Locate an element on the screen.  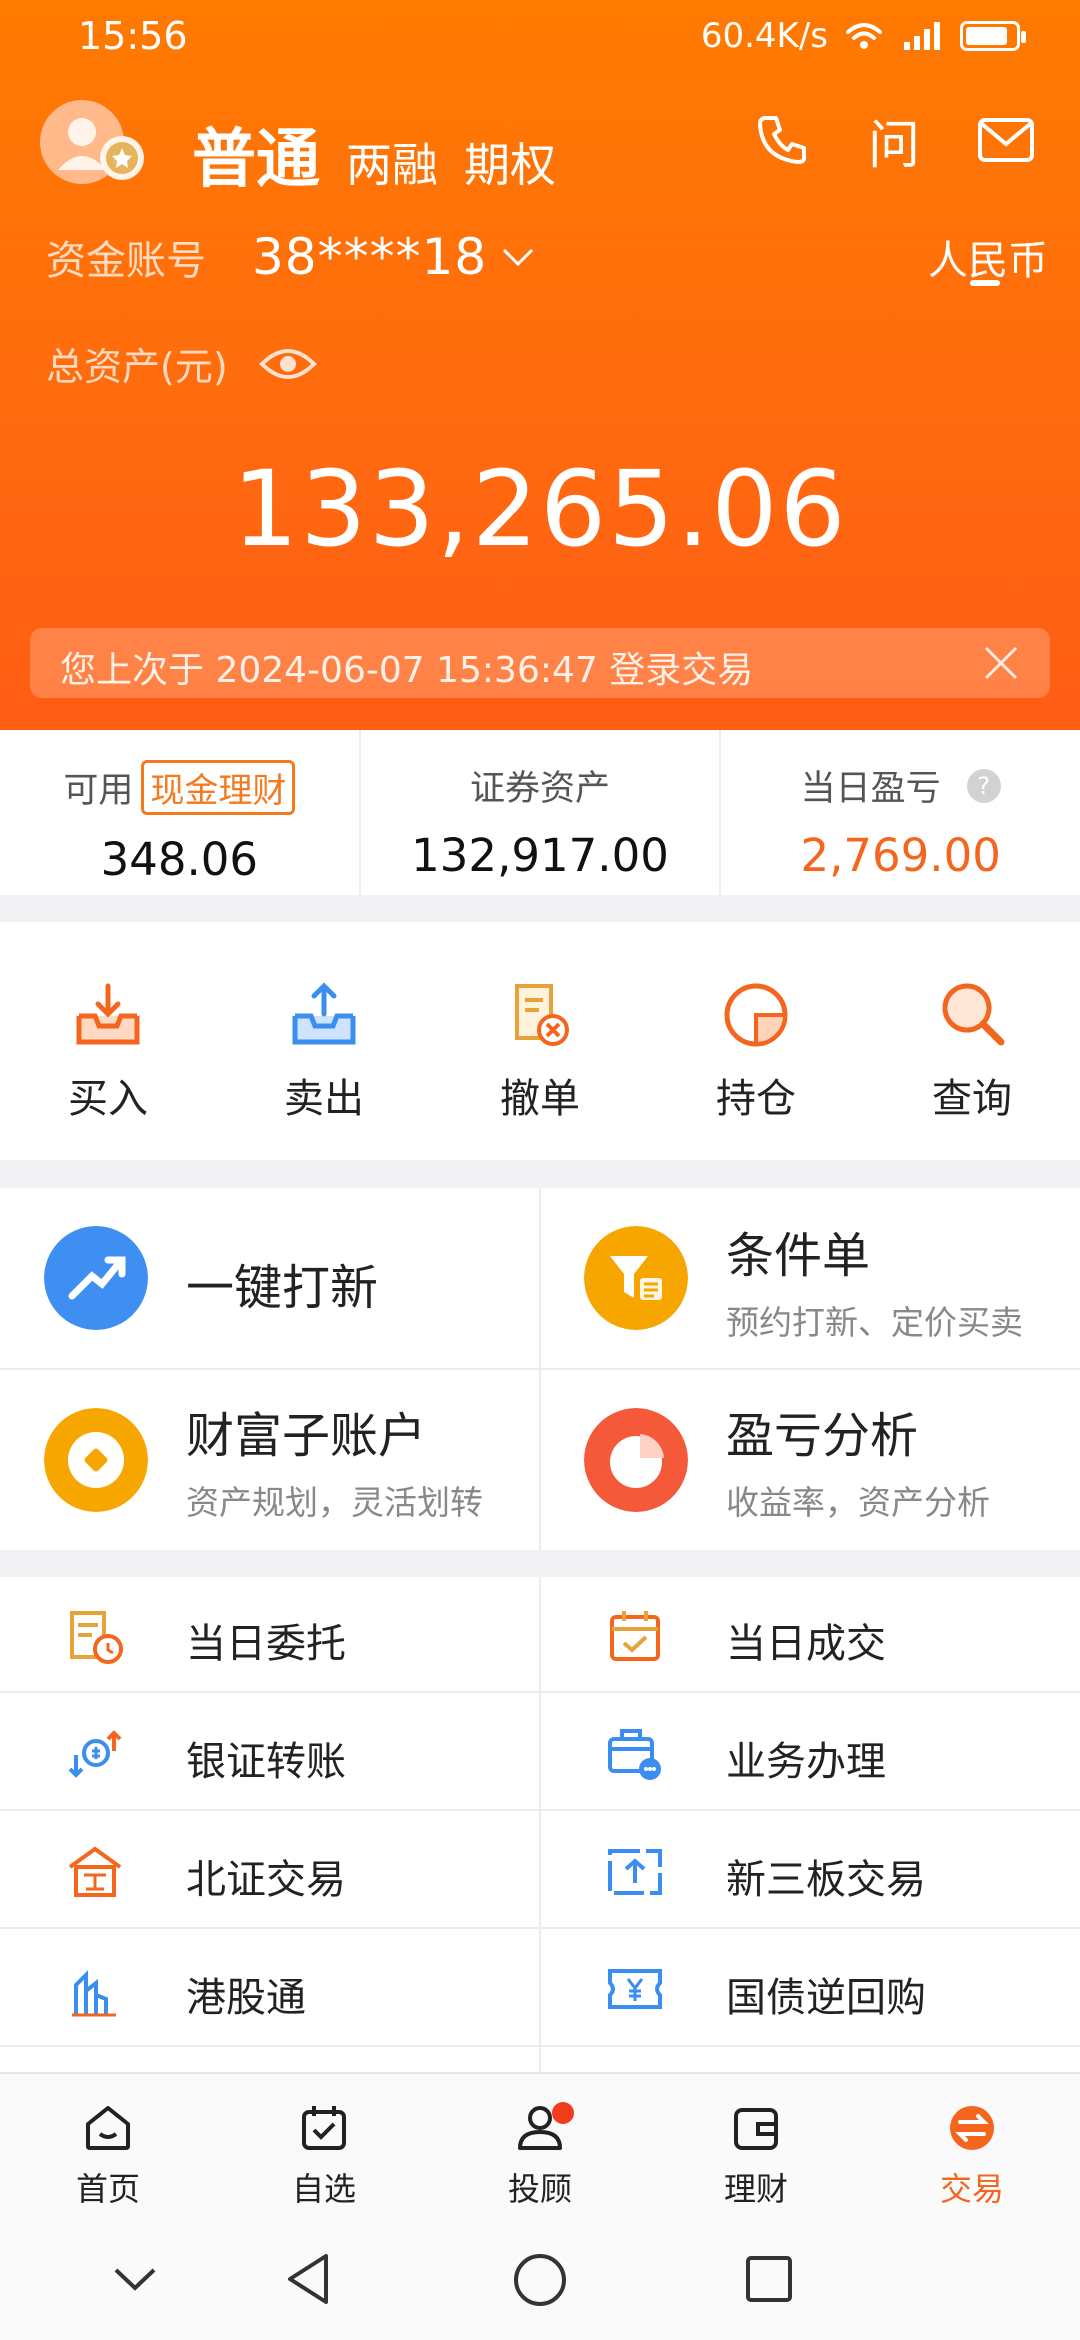
sell-label: 卖出 is located at coordinates (324, 1099).